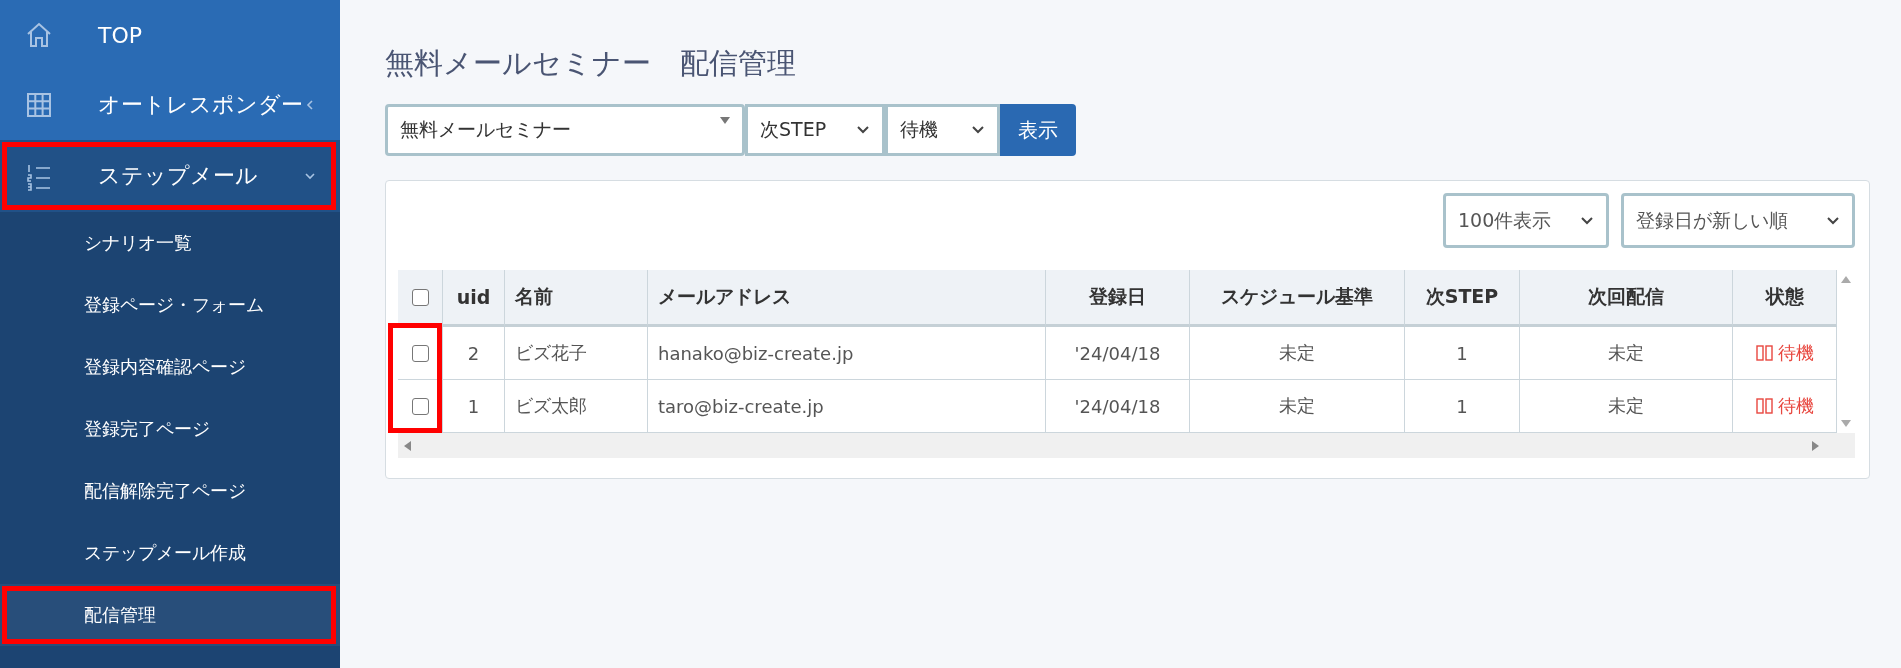  I want to click on step-select: 次STEP, so click(815, 130).